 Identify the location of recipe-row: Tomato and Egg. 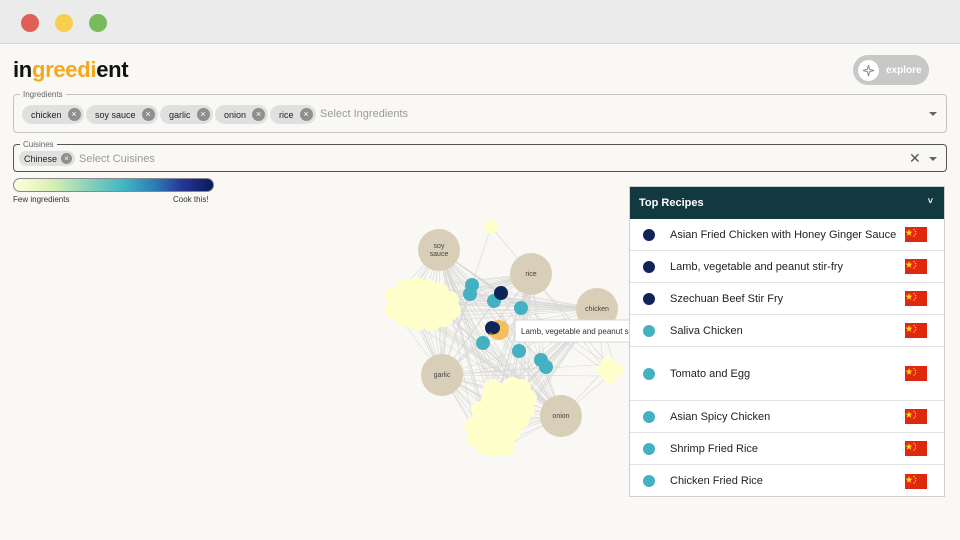
(787, 374).